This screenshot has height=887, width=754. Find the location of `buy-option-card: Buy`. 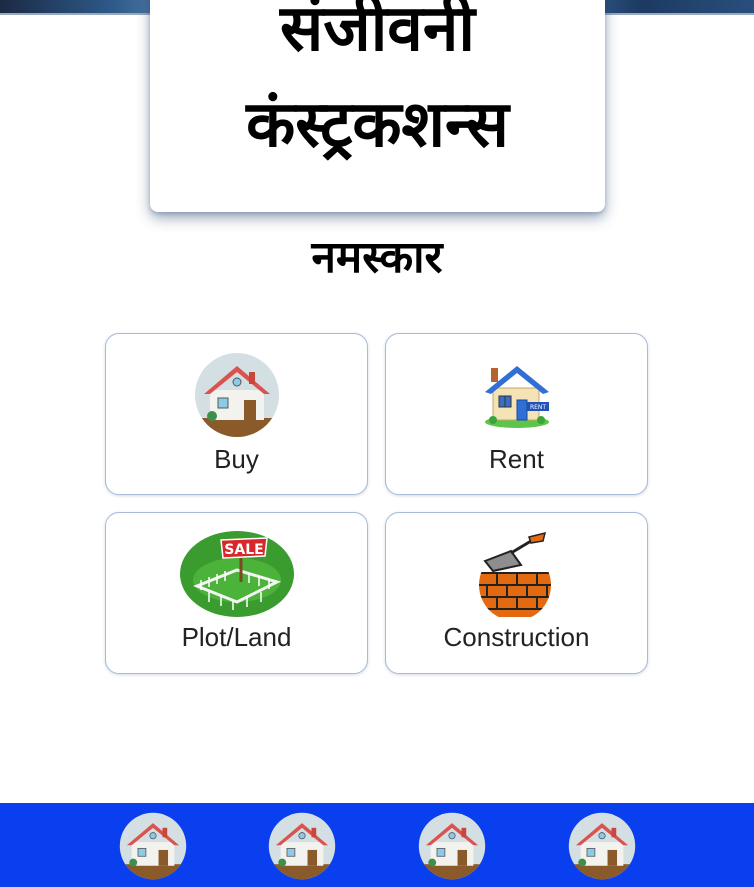

buy-option-card: Buy is located at coordinates (236, 414).